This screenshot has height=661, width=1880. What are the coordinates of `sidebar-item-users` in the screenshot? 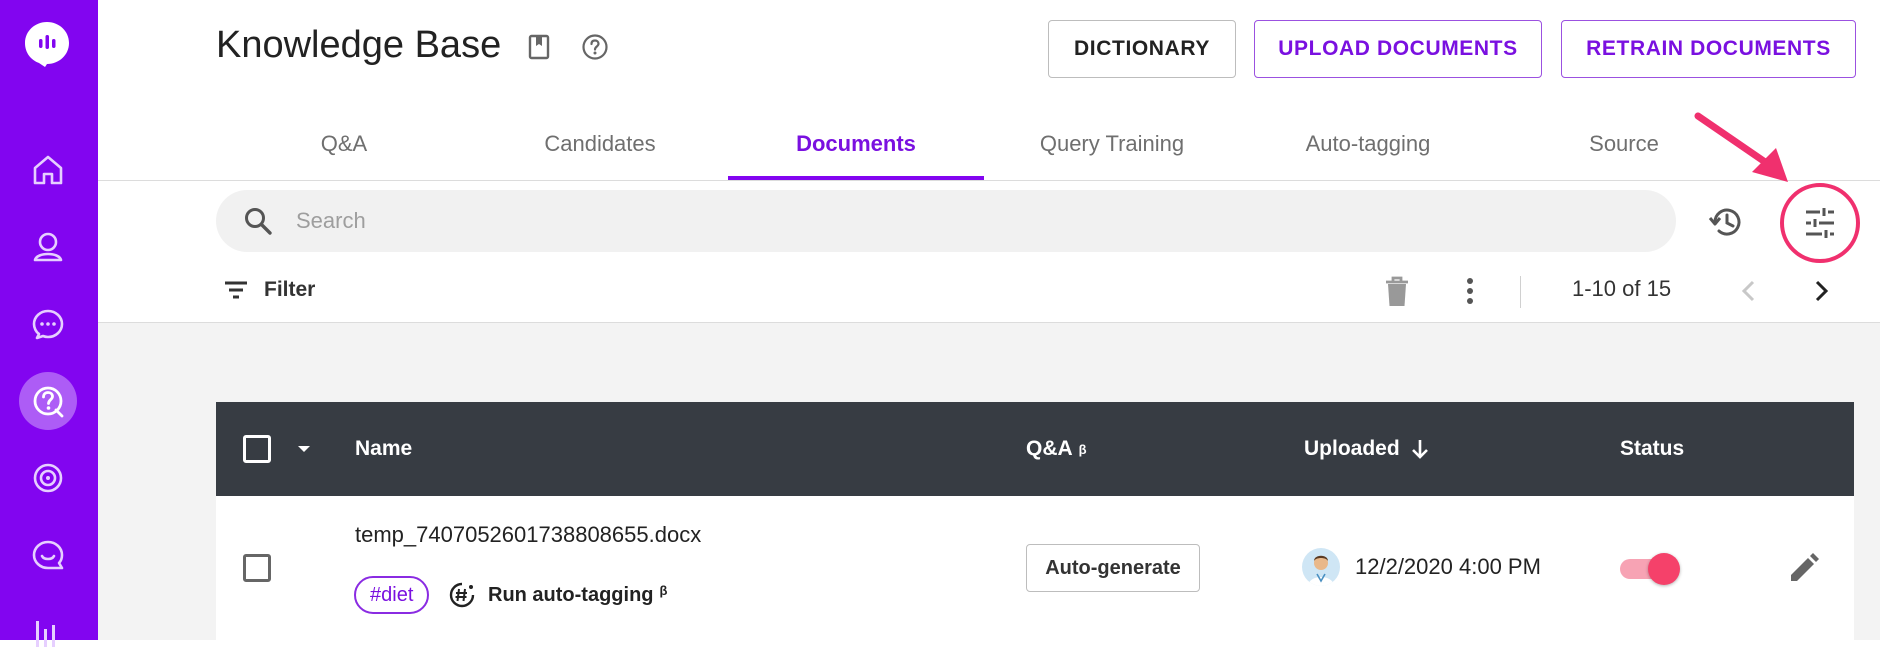 It's located at (48, 247).